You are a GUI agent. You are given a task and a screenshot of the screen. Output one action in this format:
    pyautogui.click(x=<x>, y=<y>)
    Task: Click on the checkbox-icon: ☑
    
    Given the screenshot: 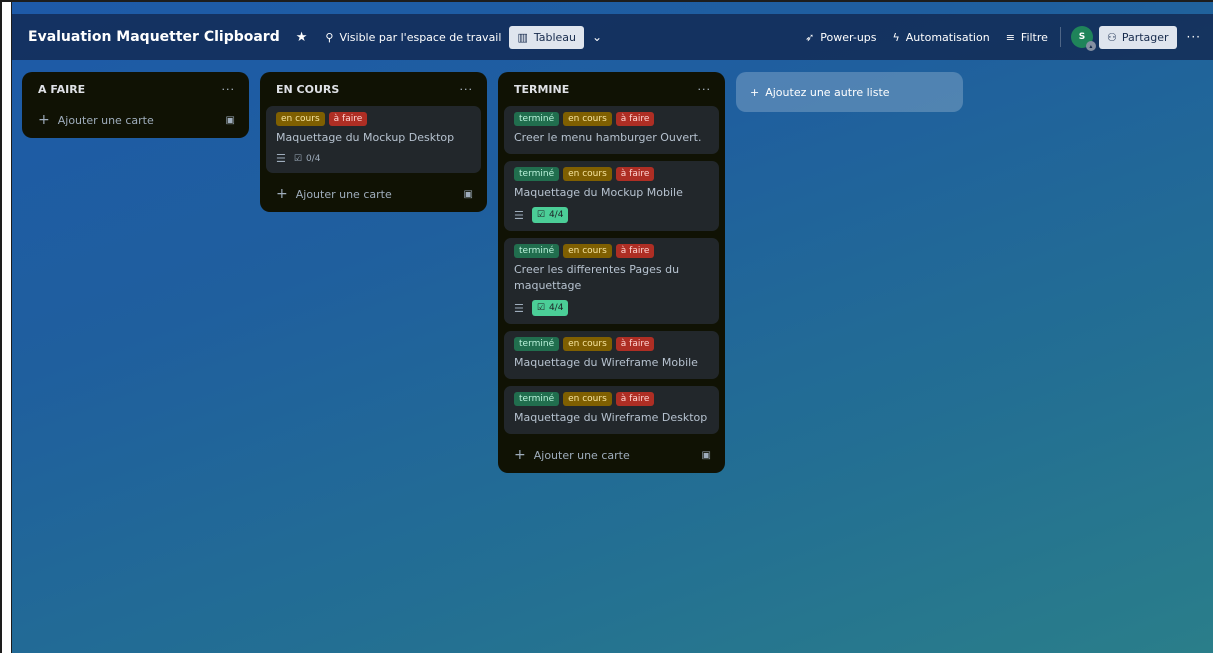 What is the action you would take?
    pyautogui.click(x=297, y=158)
    